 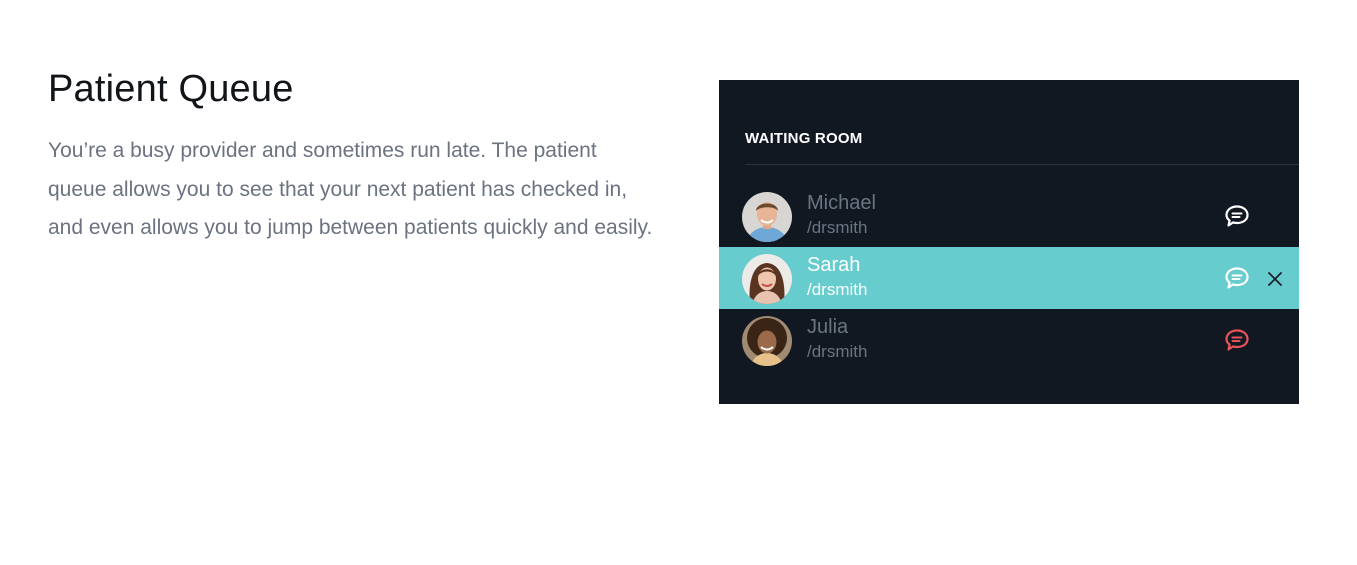 I want to click on patient-name: Sarah, so click(x=834, y=265).